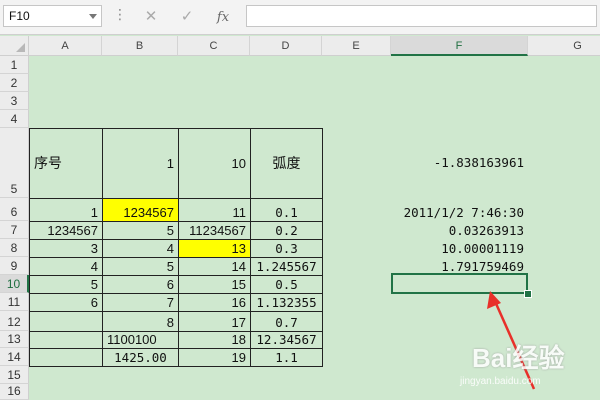  Describe the element at coordinates (66, 284) in the screenshot. I see `cell-a10: 5` at that location.